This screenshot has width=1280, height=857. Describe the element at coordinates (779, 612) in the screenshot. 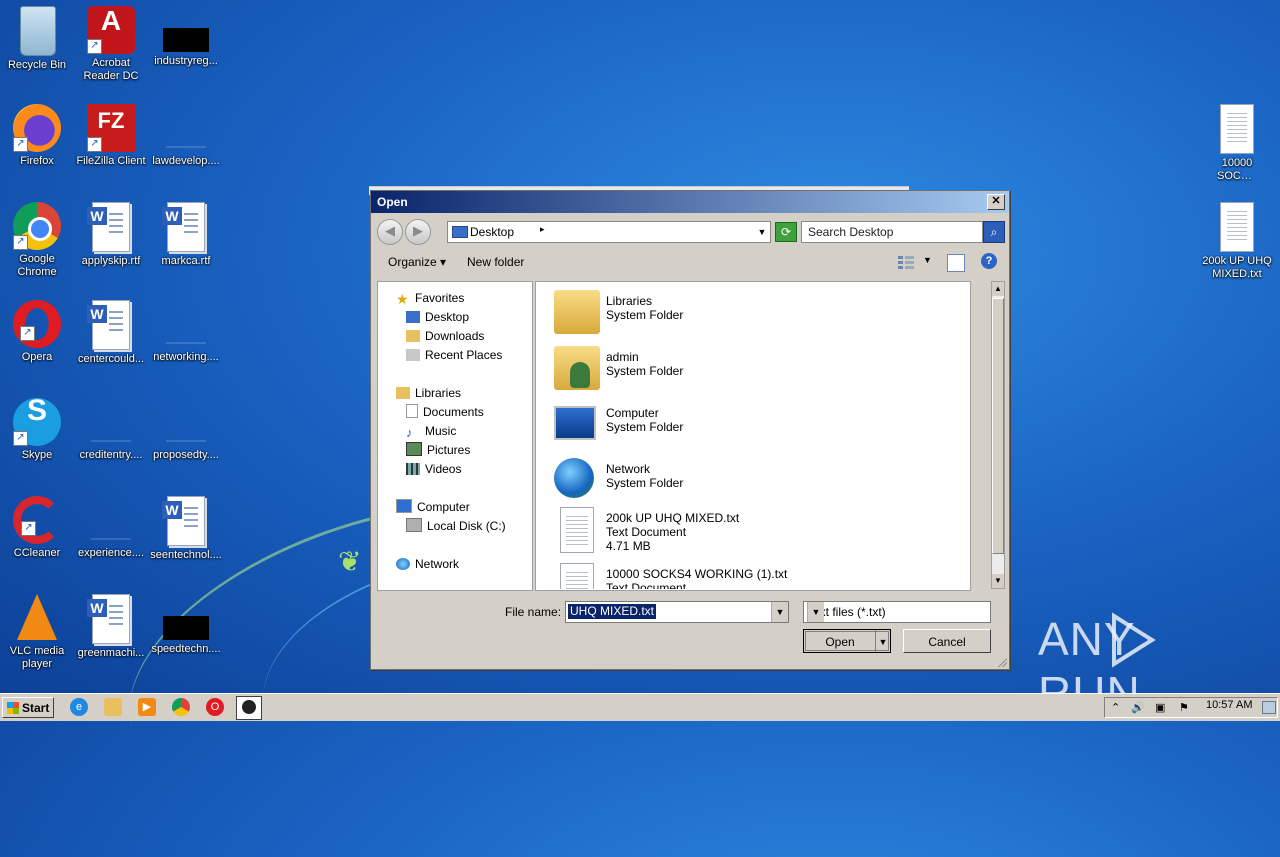

I see `file-name-dropdown-icon: ▼` at that location.